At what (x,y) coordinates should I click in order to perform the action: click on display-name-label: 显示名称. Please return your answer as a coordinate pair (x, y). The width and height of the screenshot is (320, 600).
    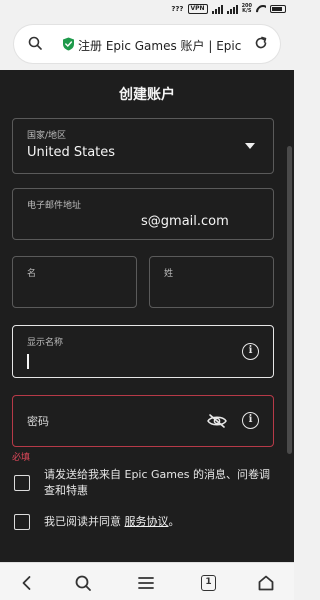
    Looking at the image, I should click on (45, 343).